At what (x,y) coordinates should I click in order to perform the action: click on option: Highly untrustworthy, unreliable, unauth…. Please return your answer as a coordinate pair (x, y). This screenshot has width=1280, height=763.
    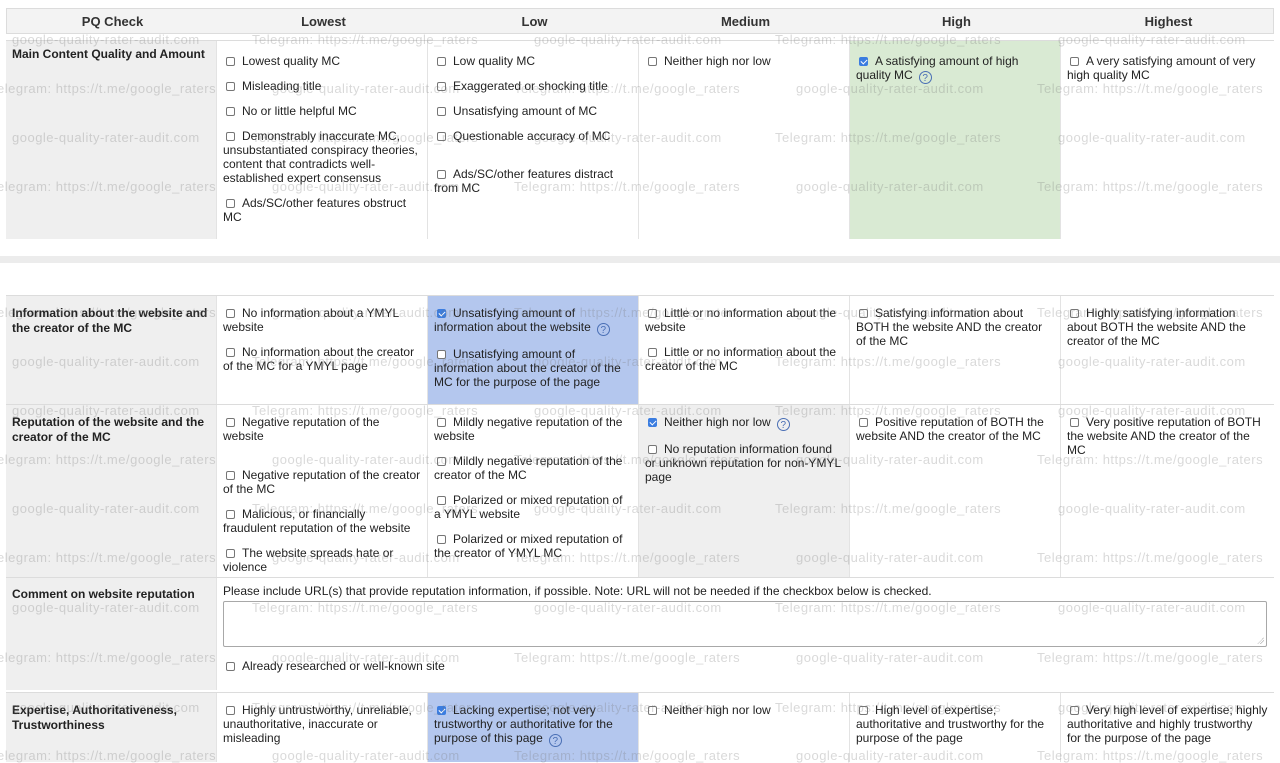
    Looking at the image, I should click on (322, 724).